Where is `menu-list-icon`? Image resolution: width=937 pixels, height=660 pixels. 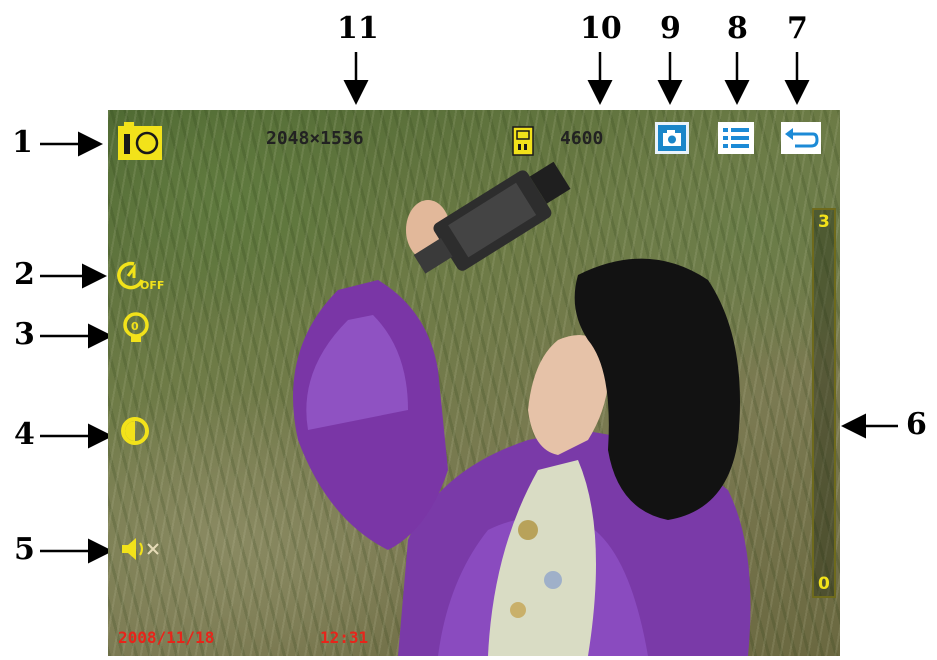
menu-list-icon is located at coordinates (736, 138).